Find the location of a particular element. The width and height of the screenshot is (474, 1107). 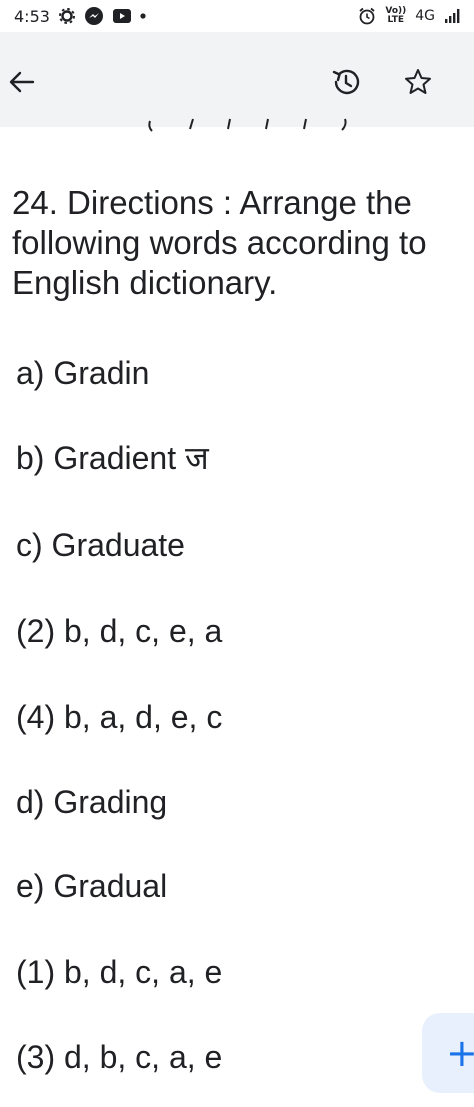

youtube-icon is located at coordinates (121, 16).